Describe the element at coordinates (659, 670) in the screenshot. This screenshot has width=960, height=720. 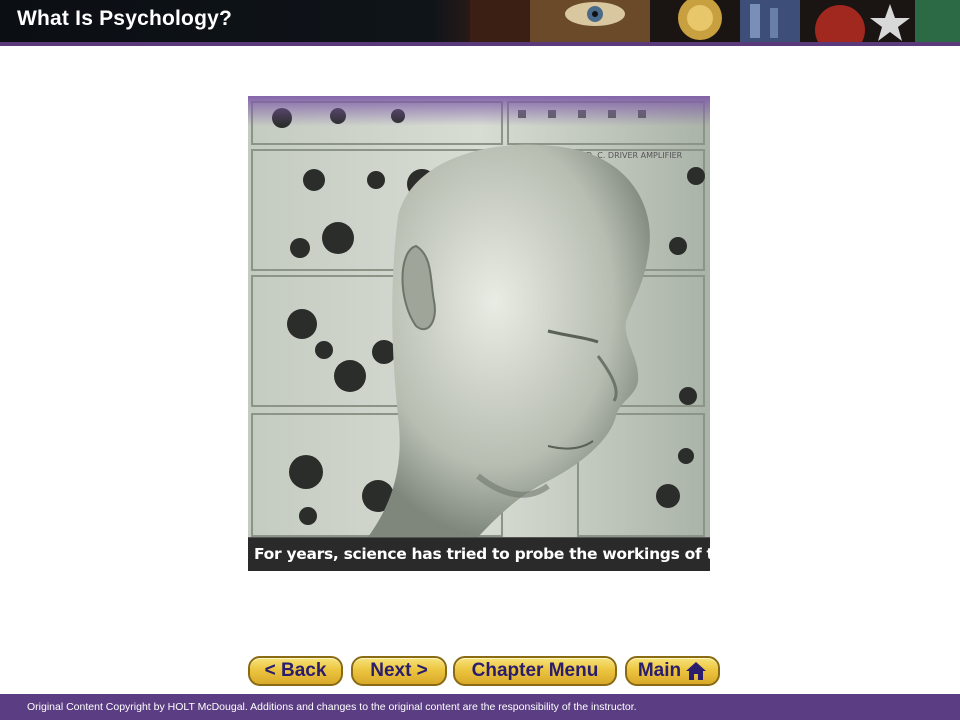
I see `main-button-label: Main` at that location.